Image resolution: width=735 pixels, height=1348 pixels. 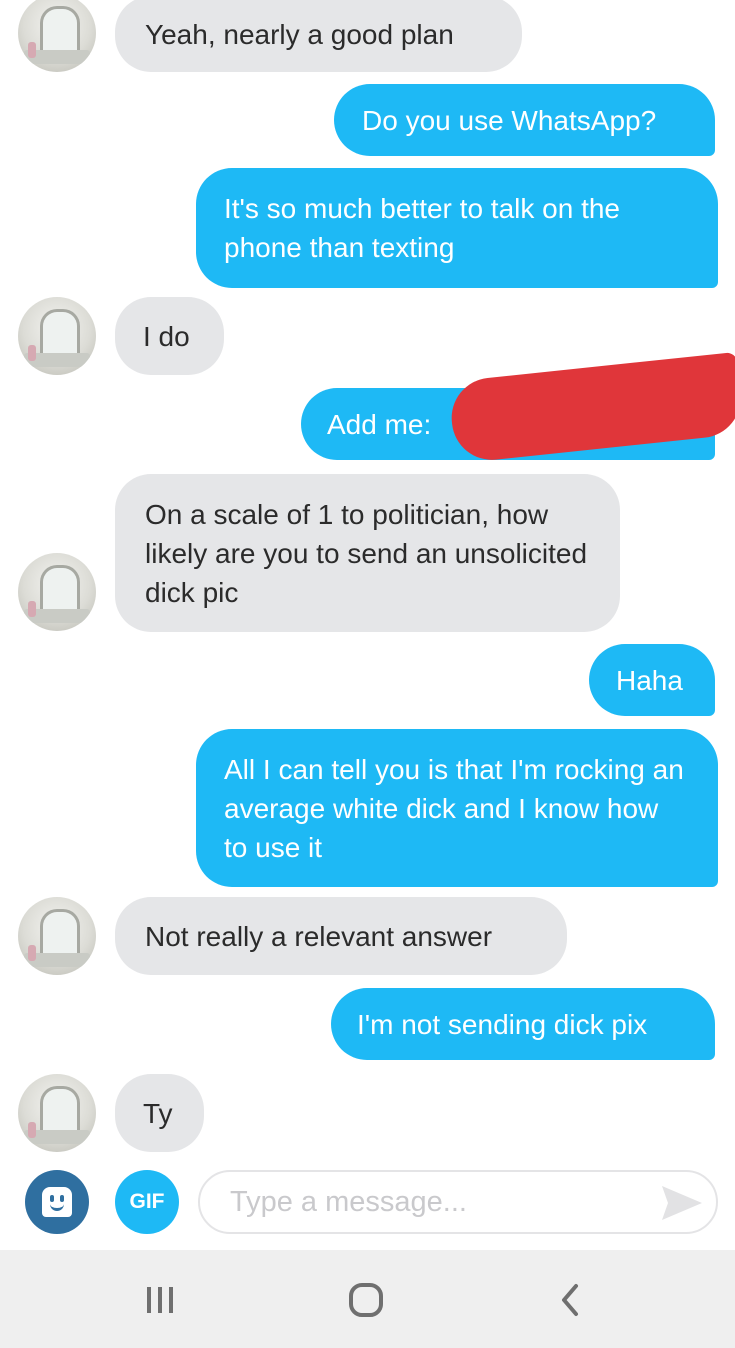 I want to click on home-icon, so click(x=366, y=1300).